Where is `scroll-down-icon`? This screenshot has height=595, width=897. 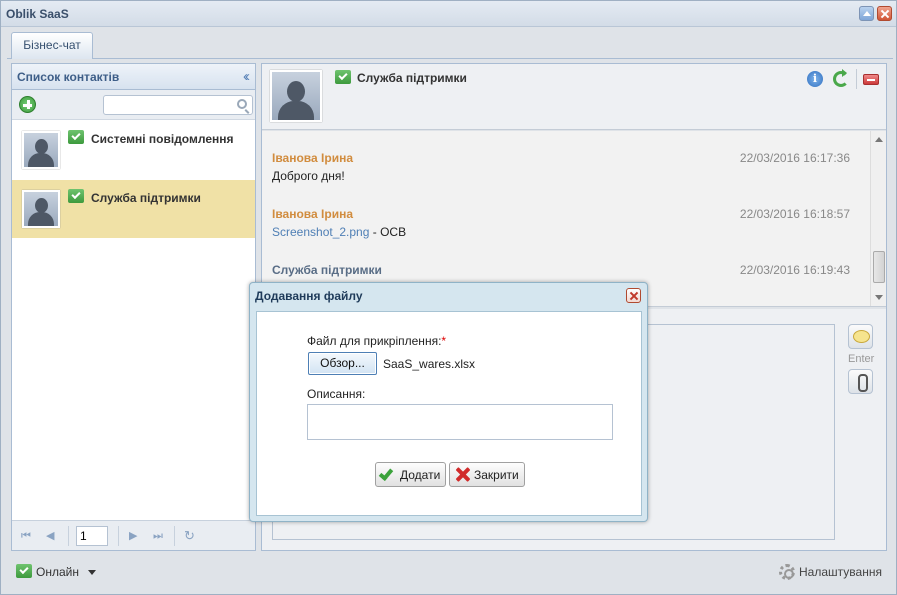 scroll-down-icon is located at coordinates (879, 297).